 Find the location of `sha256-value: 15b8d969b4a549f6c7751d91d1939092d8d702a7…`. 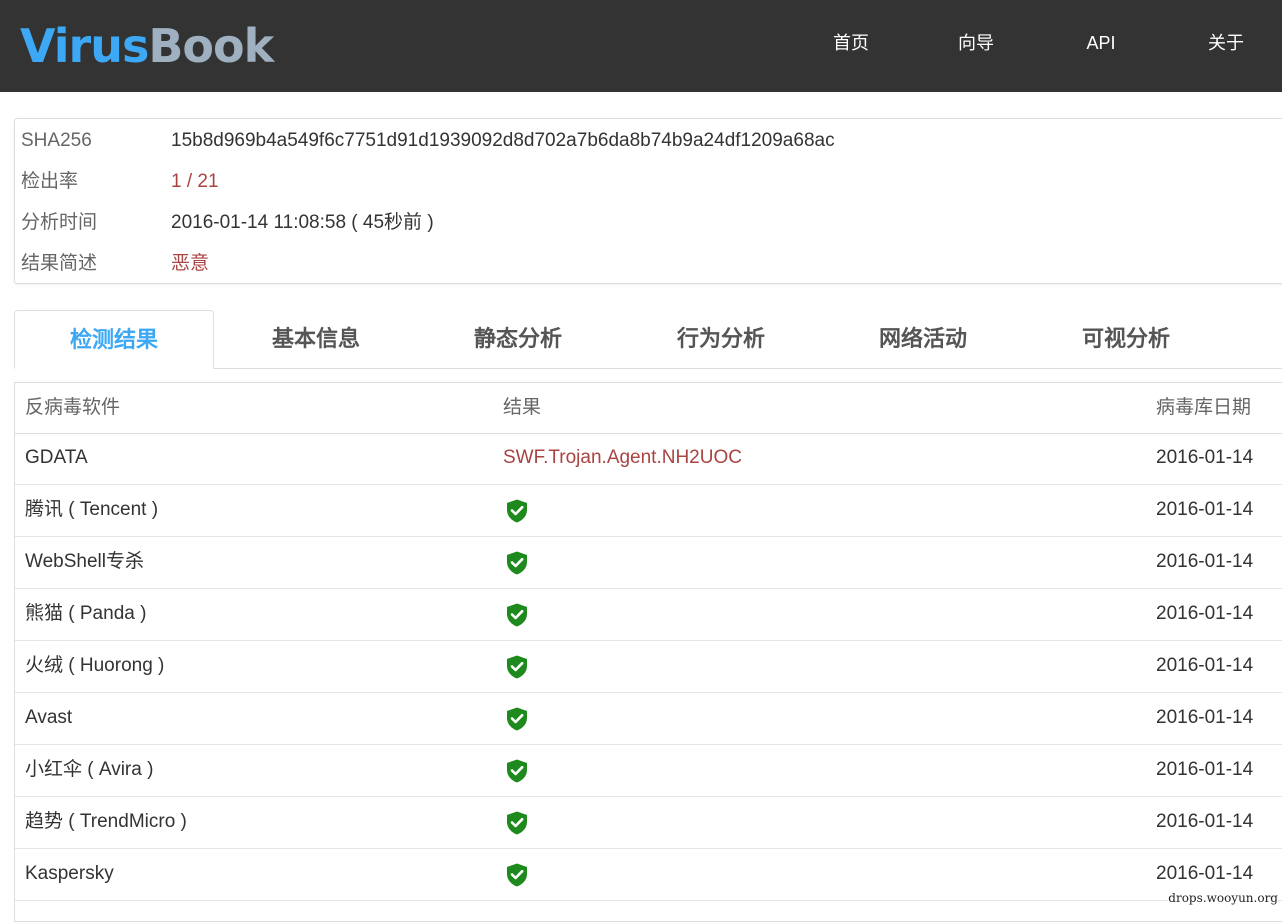

sha256-value: 15b8d969b4a549f6c7751d91d1939092d8d702a7… is located at coordinates (503, 140).